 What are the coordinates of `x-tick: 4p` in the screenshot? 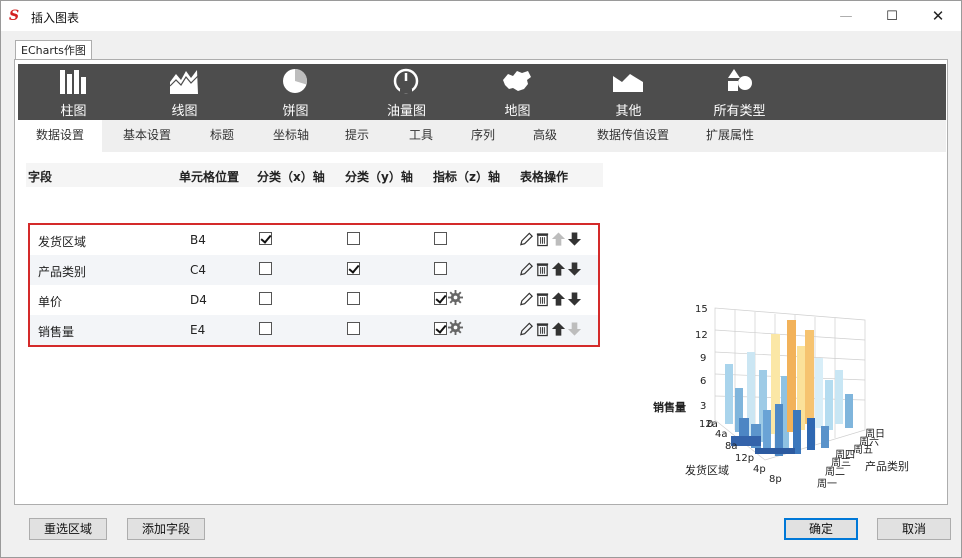 It's located at (759, 469).